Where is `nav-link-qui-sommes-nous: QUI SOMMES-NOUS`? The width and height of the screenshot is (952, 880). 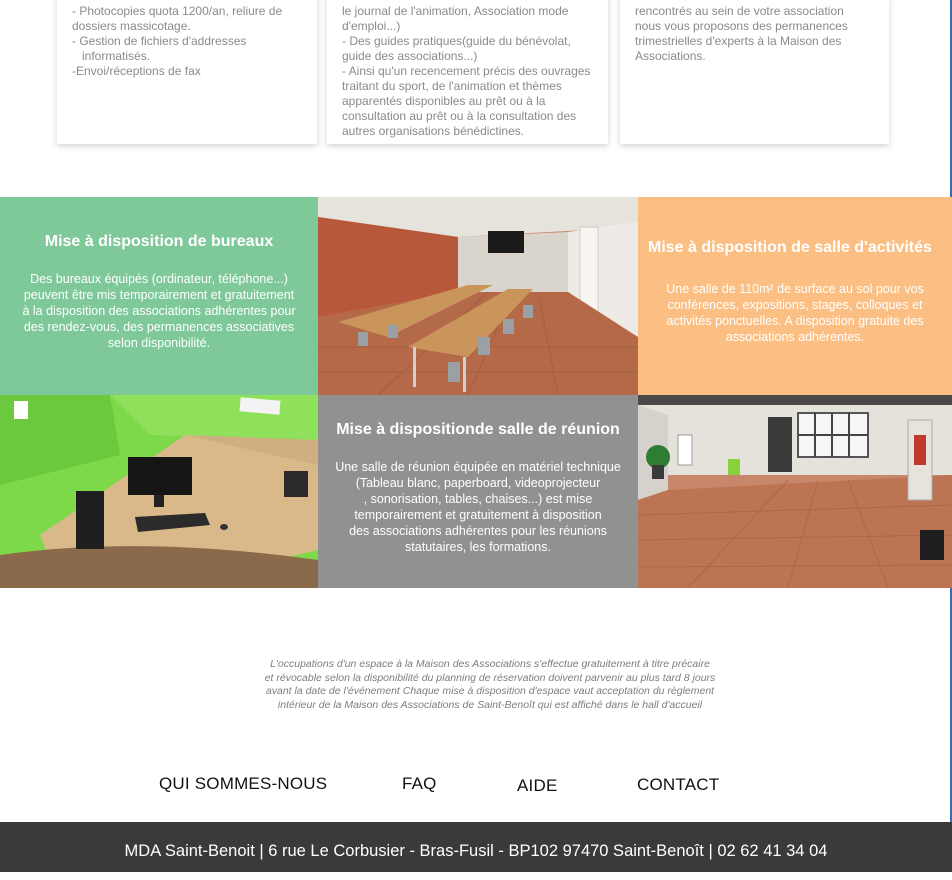 nav-link-qui-sommes-nous: QUI SOMMES-NOUS is located at coordinates (243, 784).